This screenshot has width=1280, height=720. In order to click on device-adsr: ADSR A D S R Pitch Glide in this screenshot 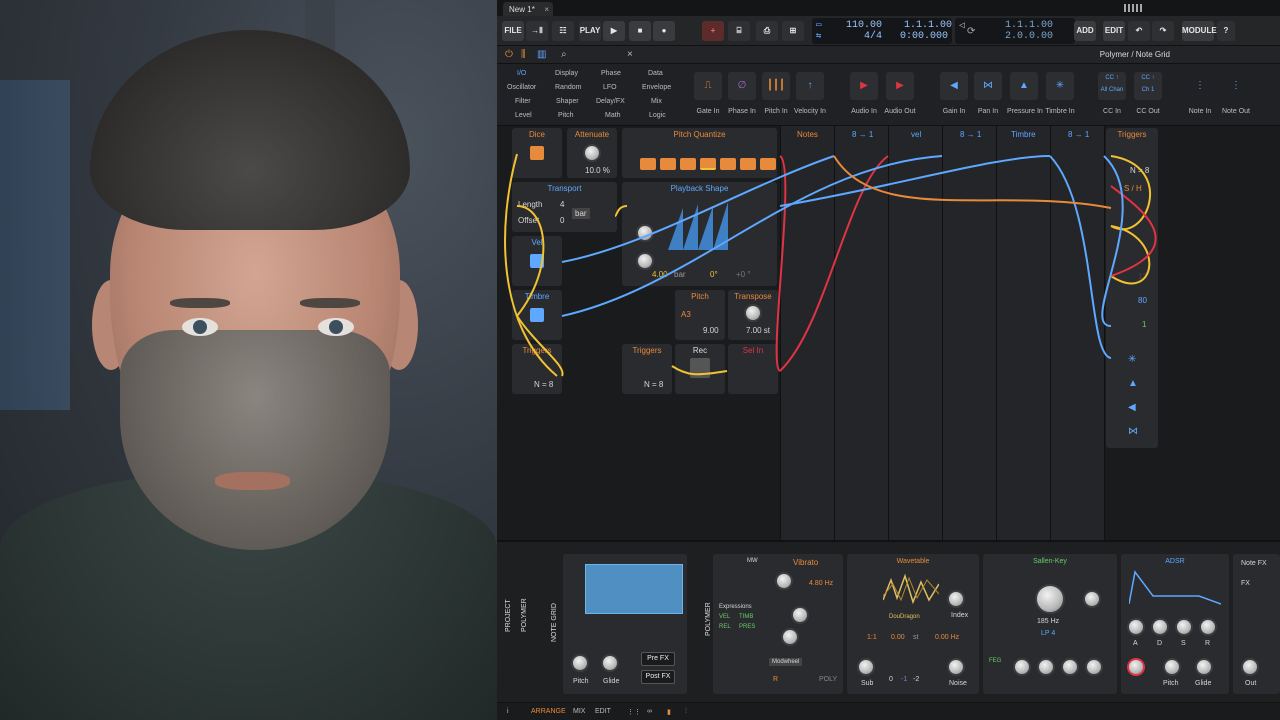, I will do `click(1175, 624)`.